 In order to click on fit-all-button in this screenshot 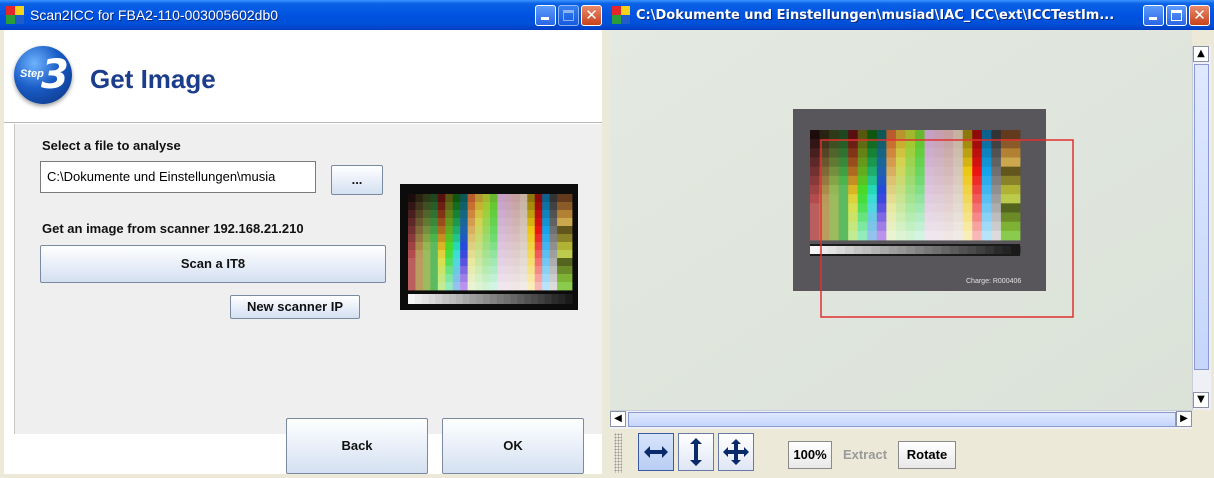, I will do `click(736, 452)`.